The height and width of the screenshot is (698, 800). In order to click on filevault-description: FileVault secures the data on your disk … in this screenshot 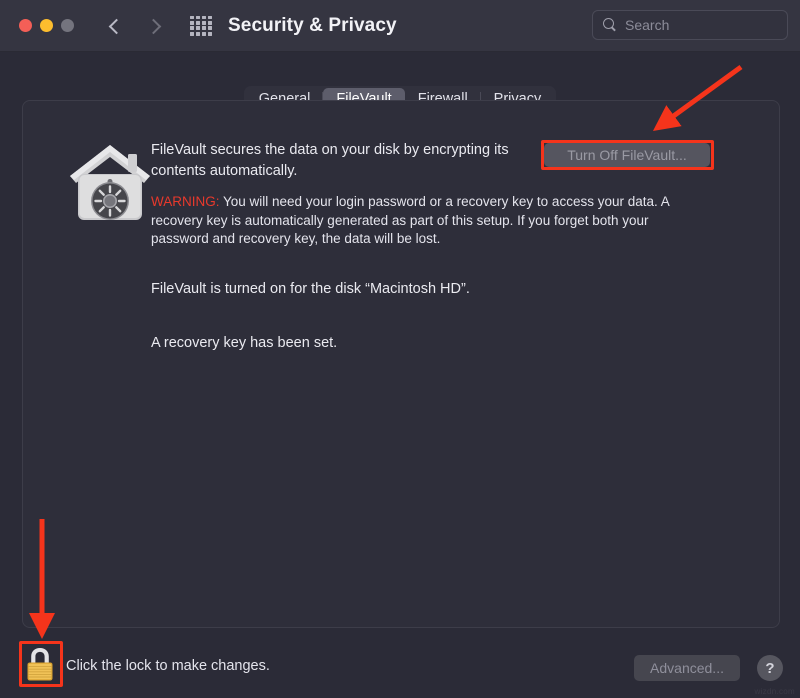, I will do `click(330, 160)`.